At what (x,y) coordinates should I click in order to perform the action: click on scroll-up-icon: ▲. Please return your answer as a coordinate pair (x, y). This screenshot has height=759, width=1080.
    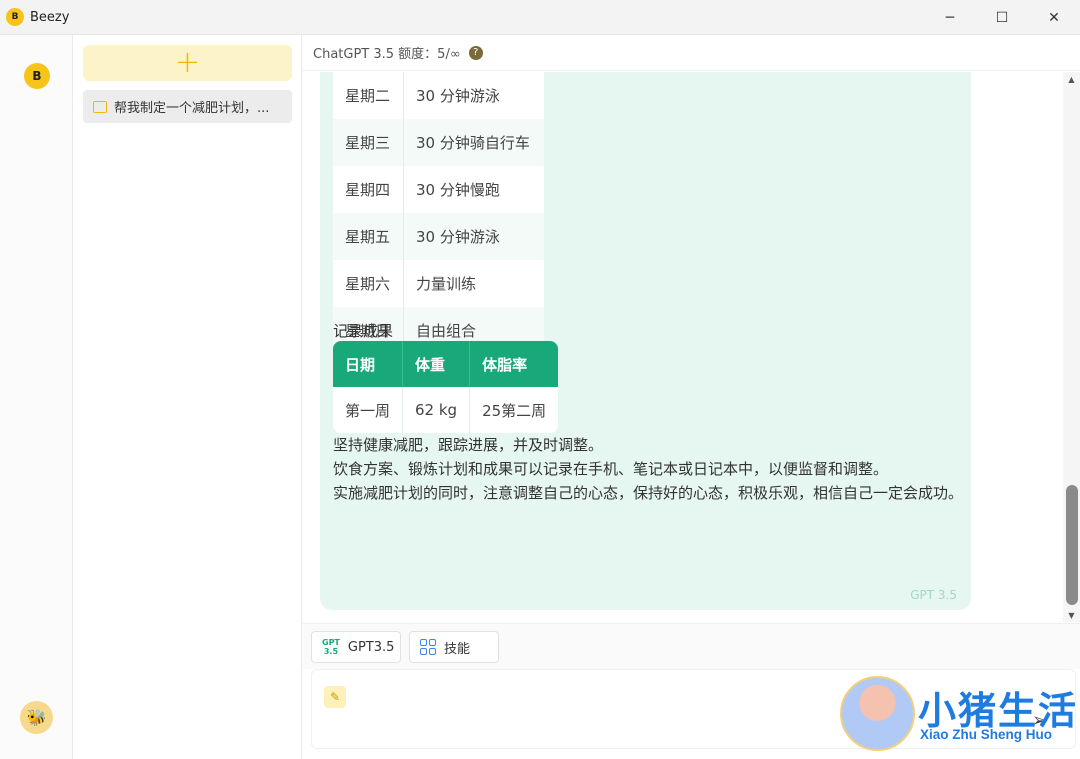
    Looking at the image, I should click on (1071, 79).